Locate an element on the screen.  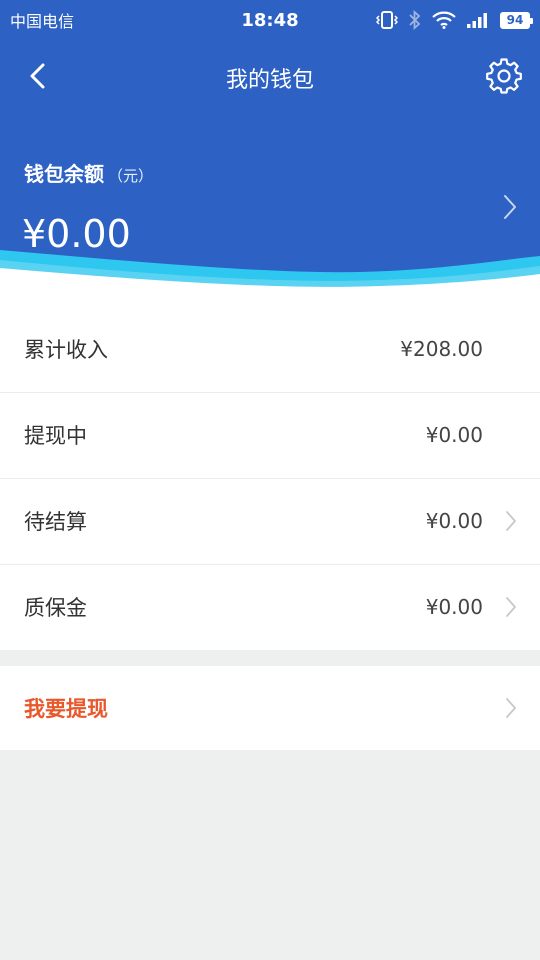
header-wave is located at coordinates (270, 270).